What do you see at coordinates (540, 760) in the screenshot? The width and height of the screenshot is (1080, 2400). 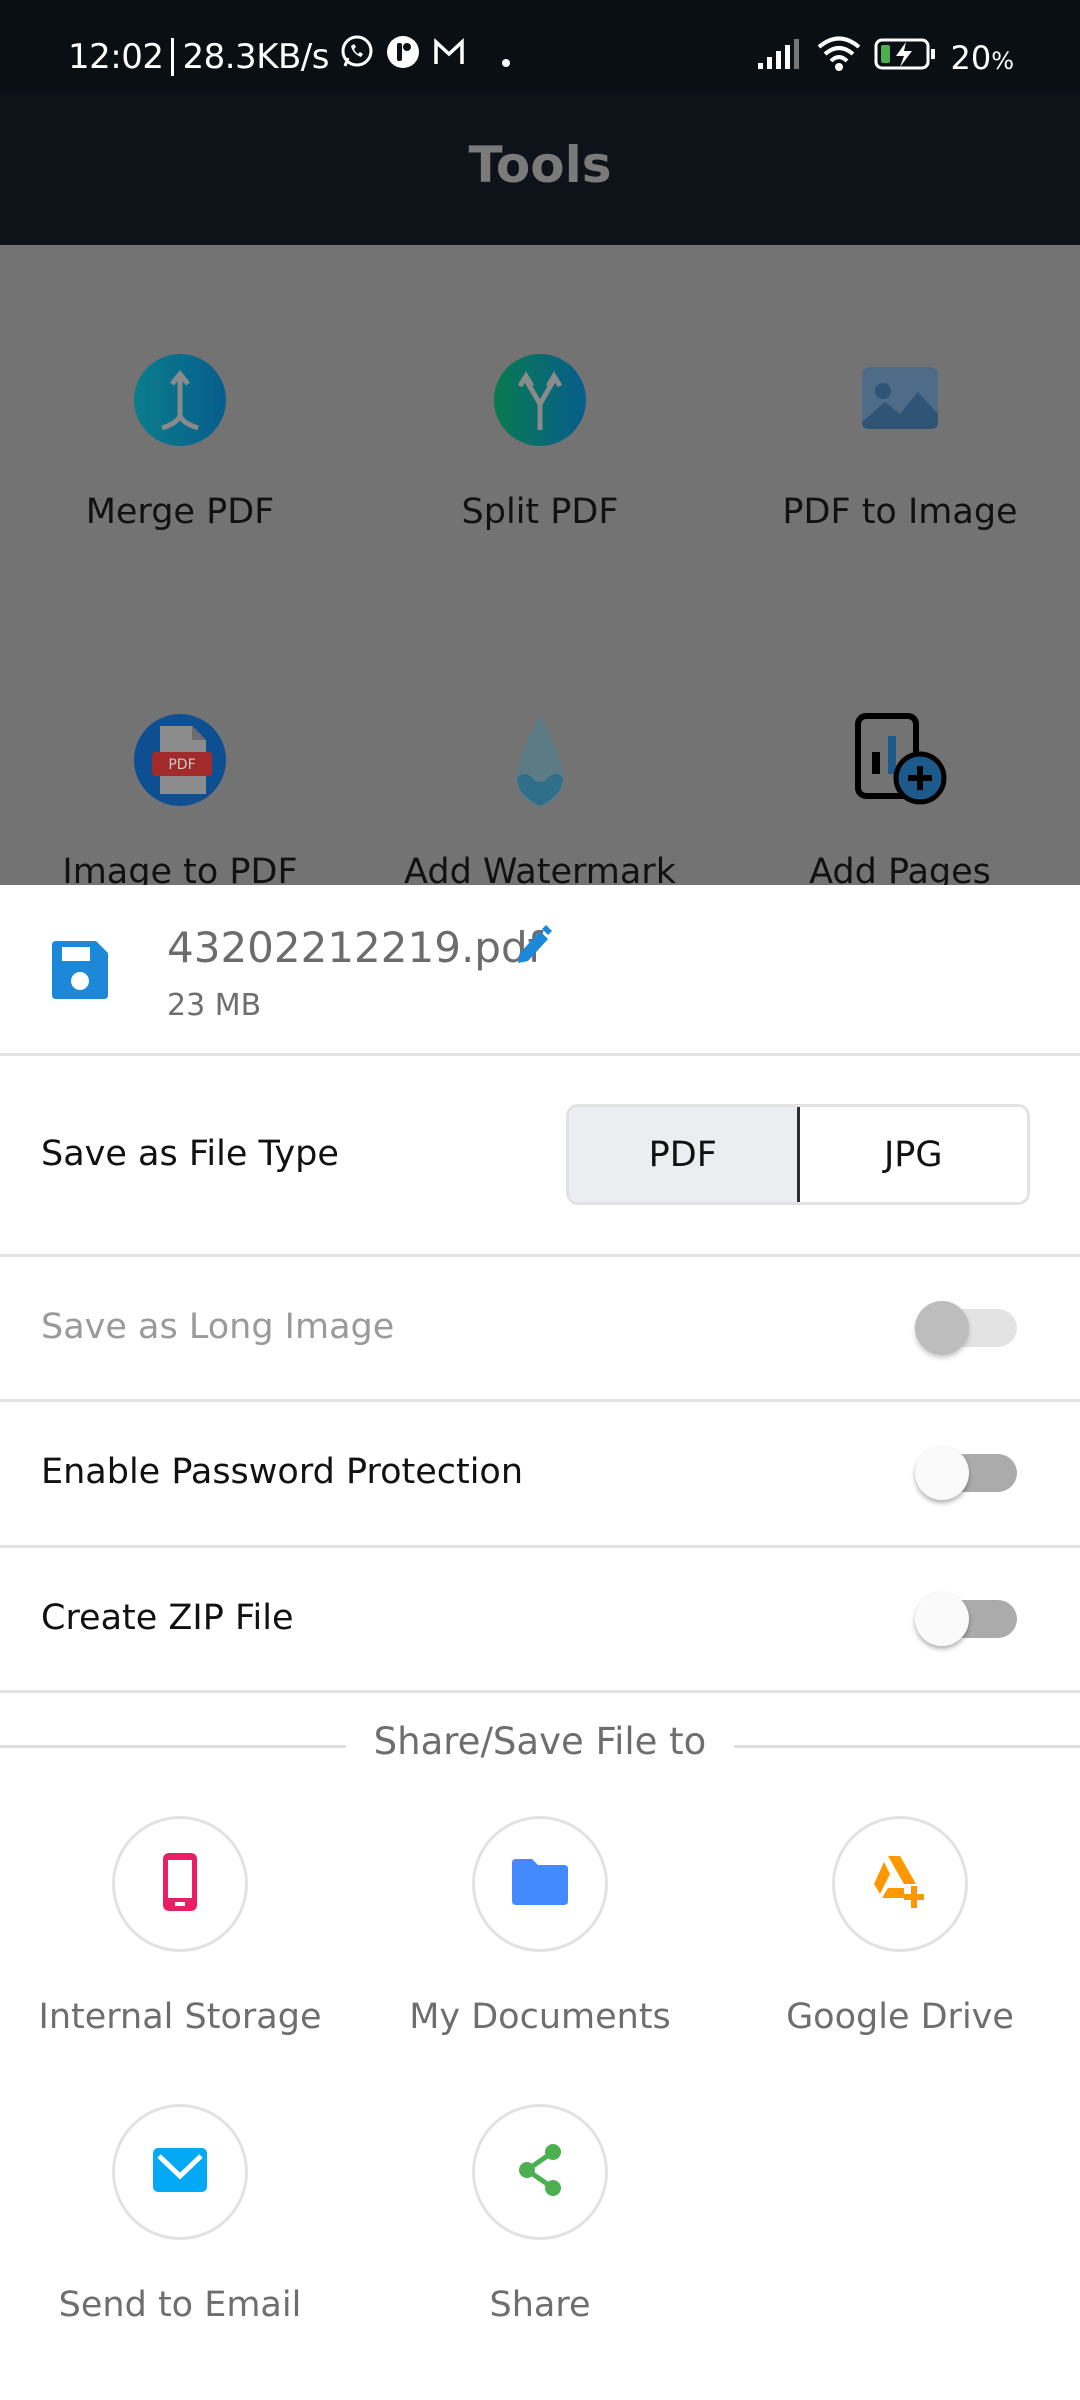 I see `water-drop-icon` at bounding box center [540, 760].